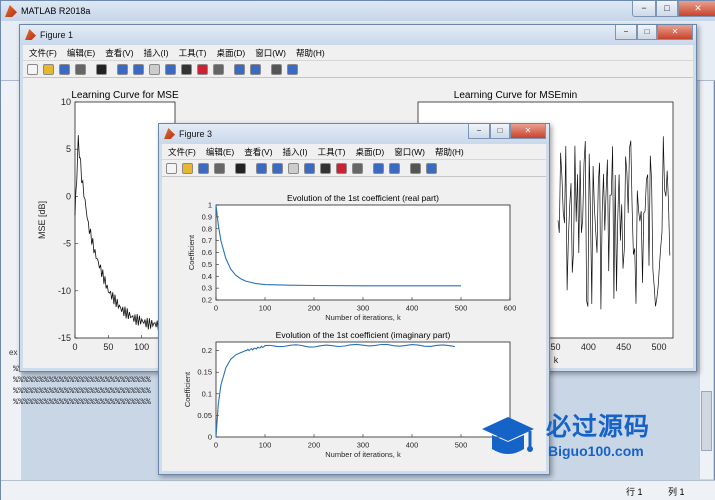  What do you see at coordinates (66, 102) in the screenshot?
I see `y-tick-label: 10` at bounding box center [66, 102].